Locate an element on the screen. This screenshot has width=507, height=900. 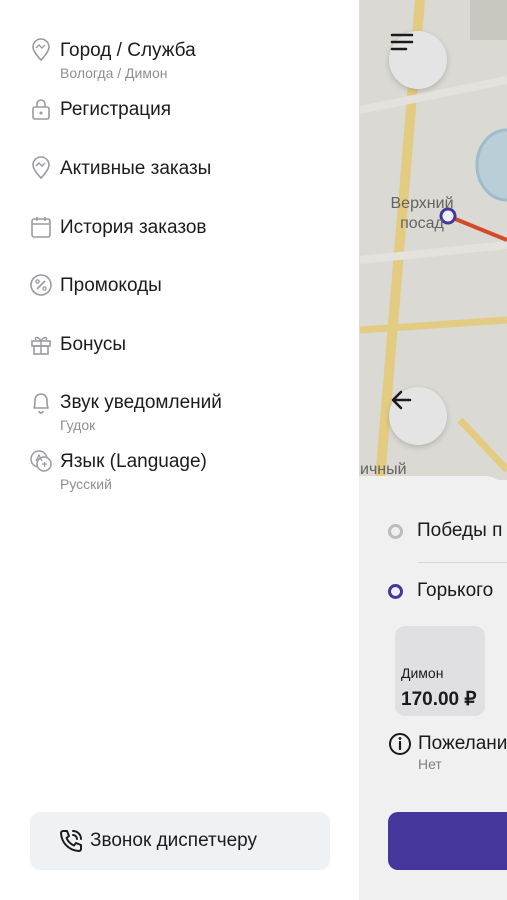
menu-item-label: Звук уведомлений is located at coordinates (141, 402).